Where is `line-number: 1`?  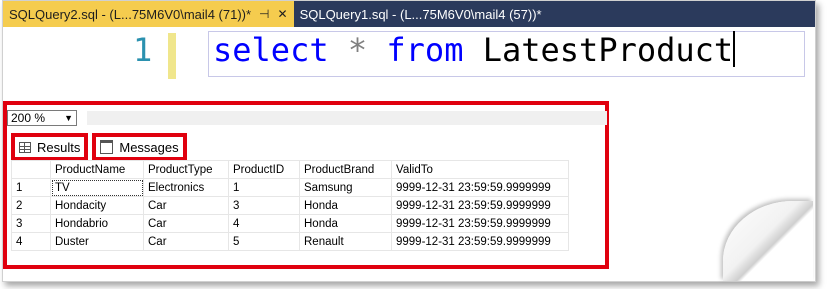 line-number: 1 is located at coordinates (143, 50).